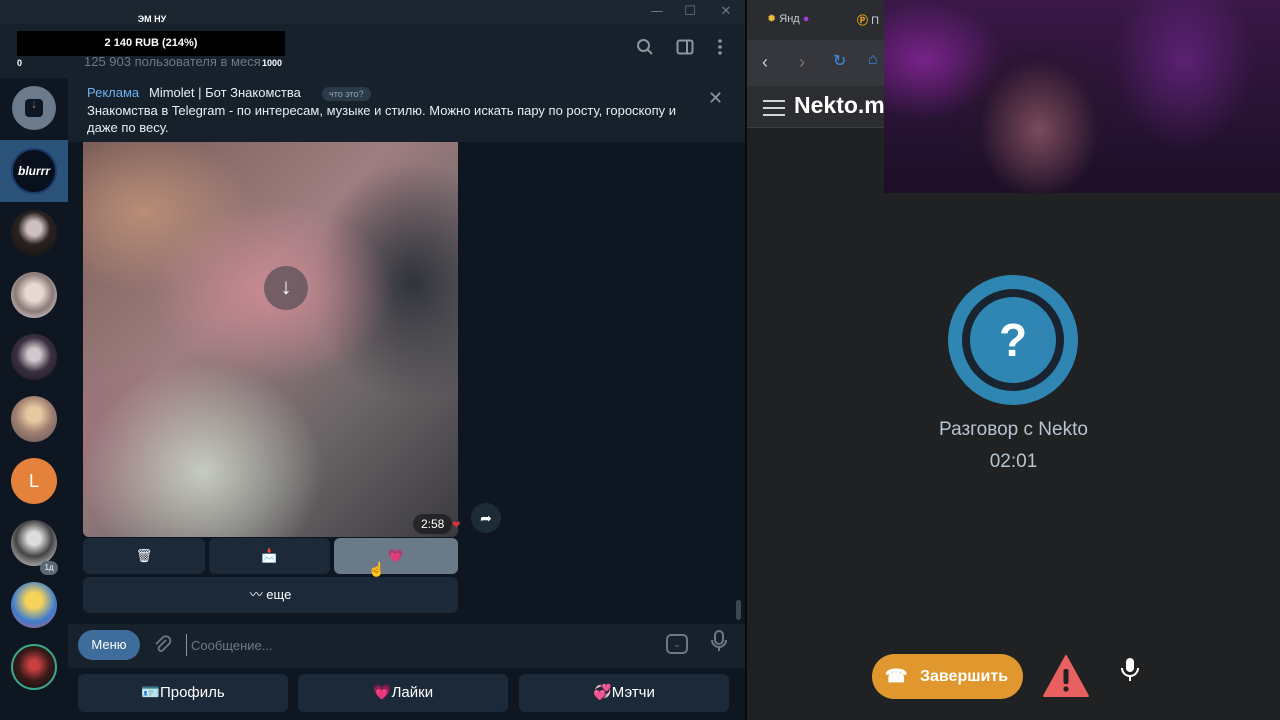 Image resolution: width=1280 pixels, height=720 pixels. I want to click on donation-progress-min: 0, so click(20, 63).